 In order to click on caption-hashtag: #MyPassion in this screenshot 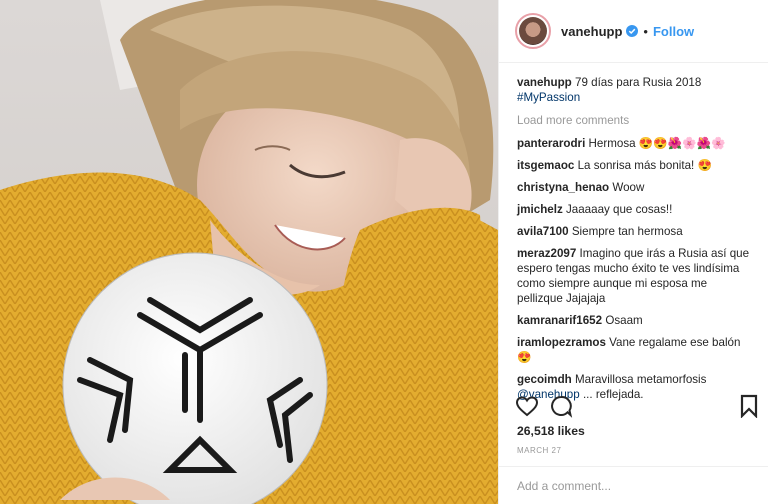, I will do `click(548, 97)`.